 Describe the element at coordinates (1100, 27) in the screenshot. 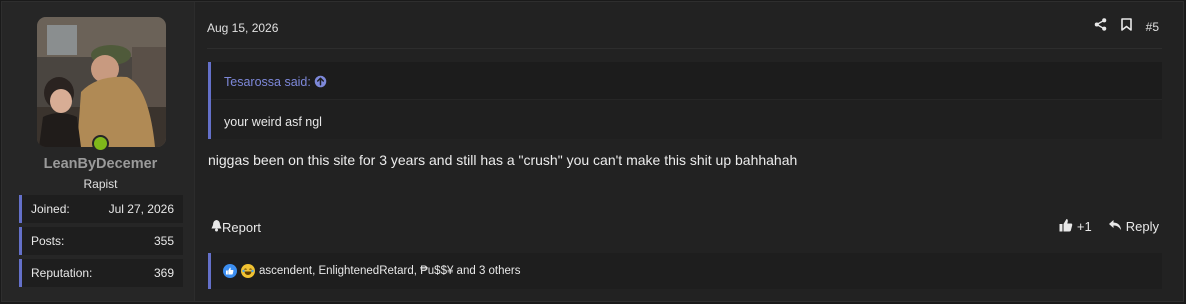

I see `share-icon` at that location.